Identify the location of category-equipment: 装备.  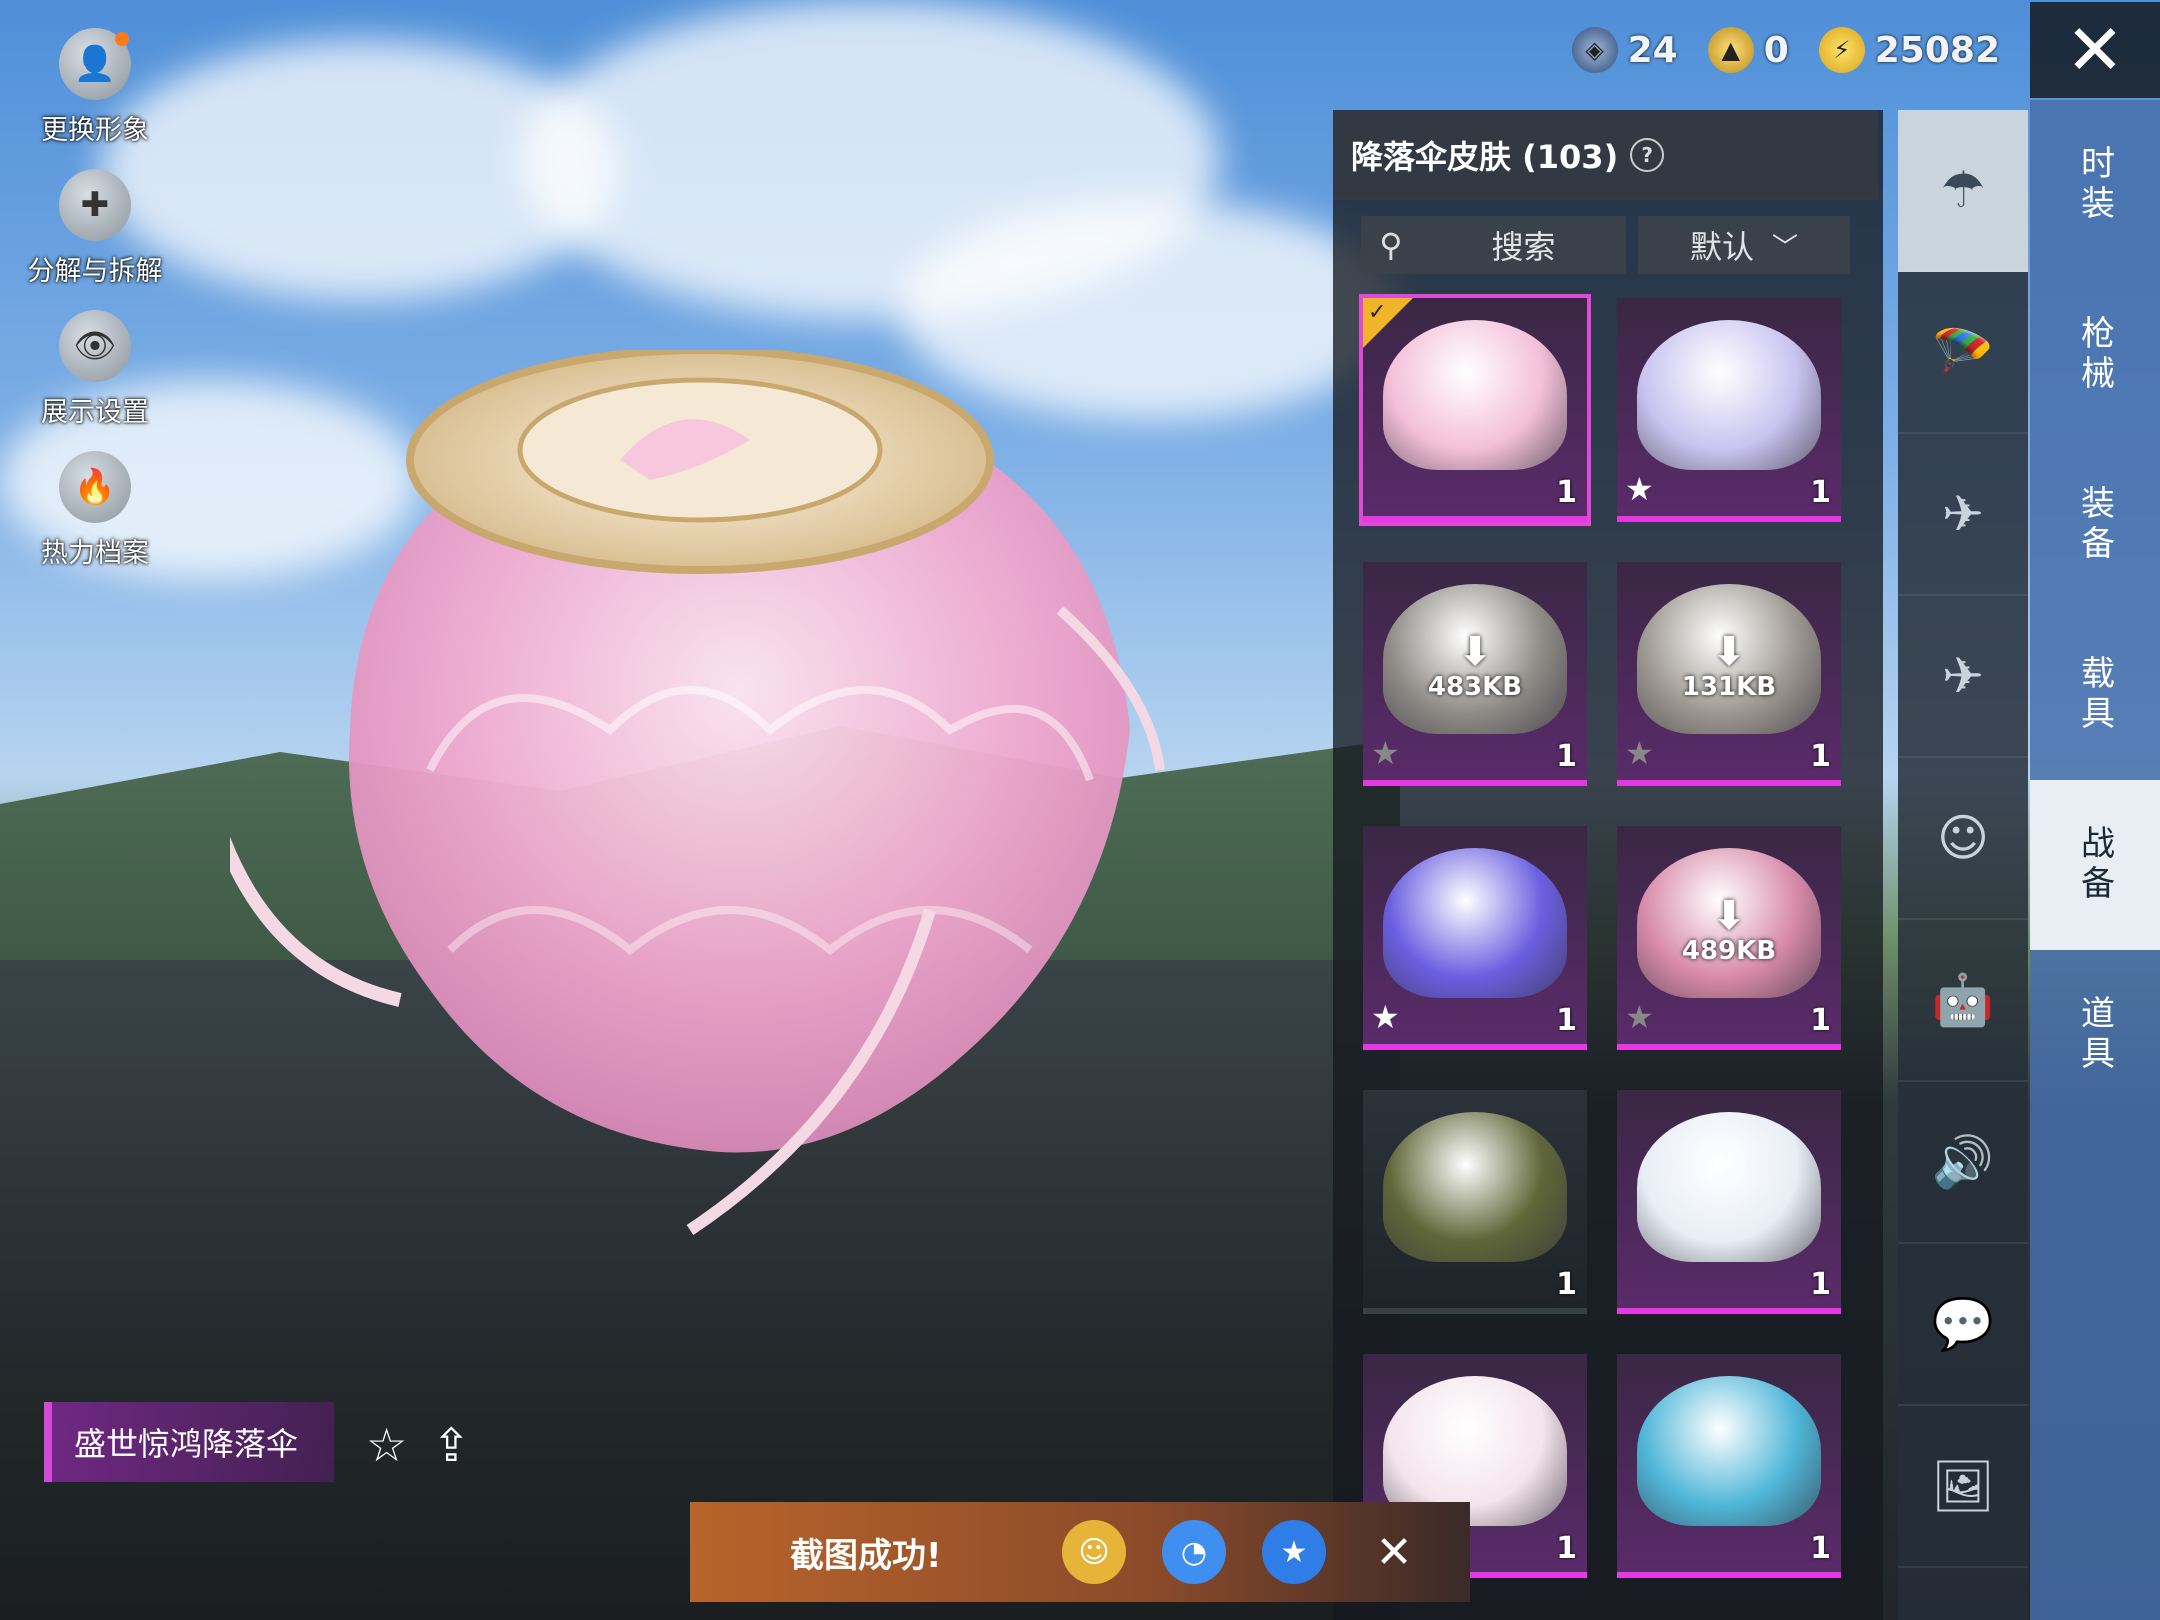
(2095, 525).